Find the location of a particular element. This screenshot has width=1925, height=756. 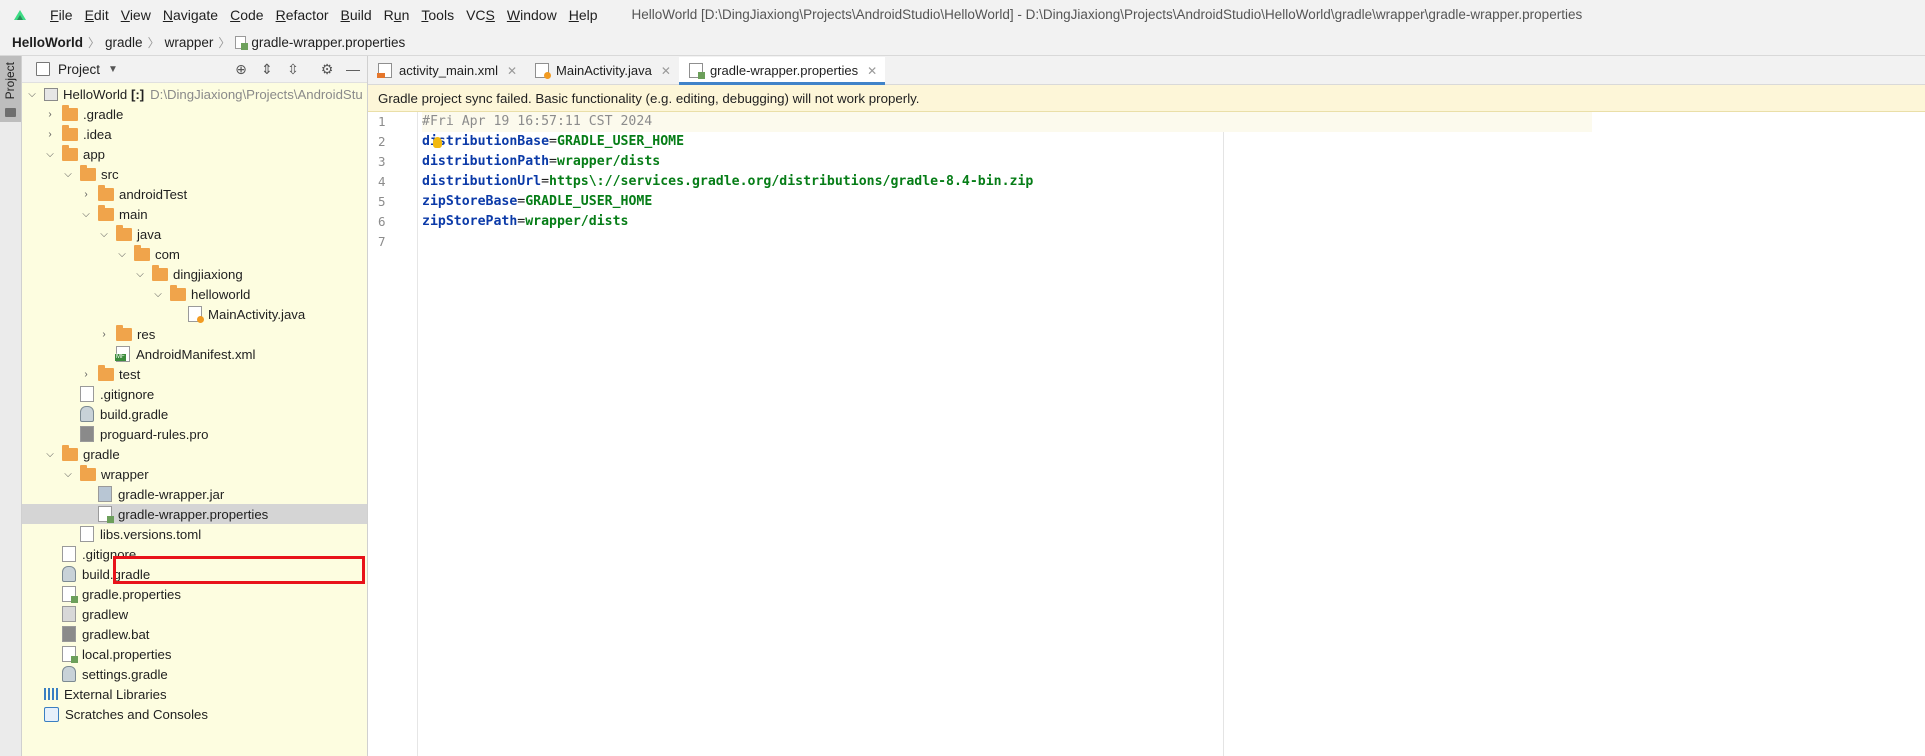

collapse-all-icon: ⇳ is located at coordinates (293, 69).